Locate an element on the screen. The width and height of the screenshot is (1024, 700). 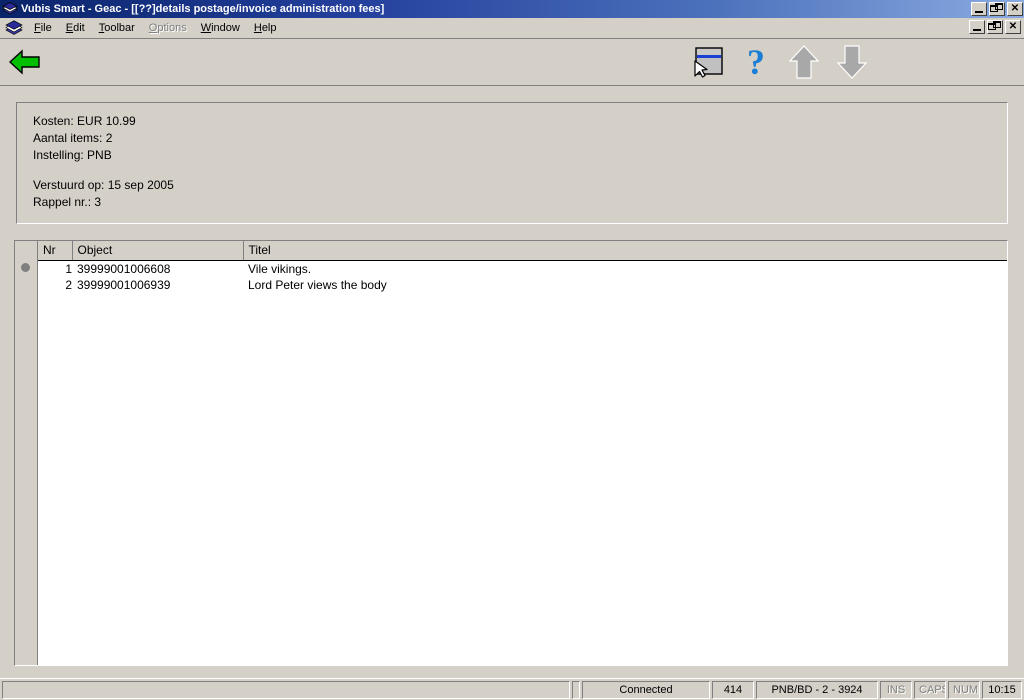
cell-object: 39999001006939 is located at coordinates (157, 285).